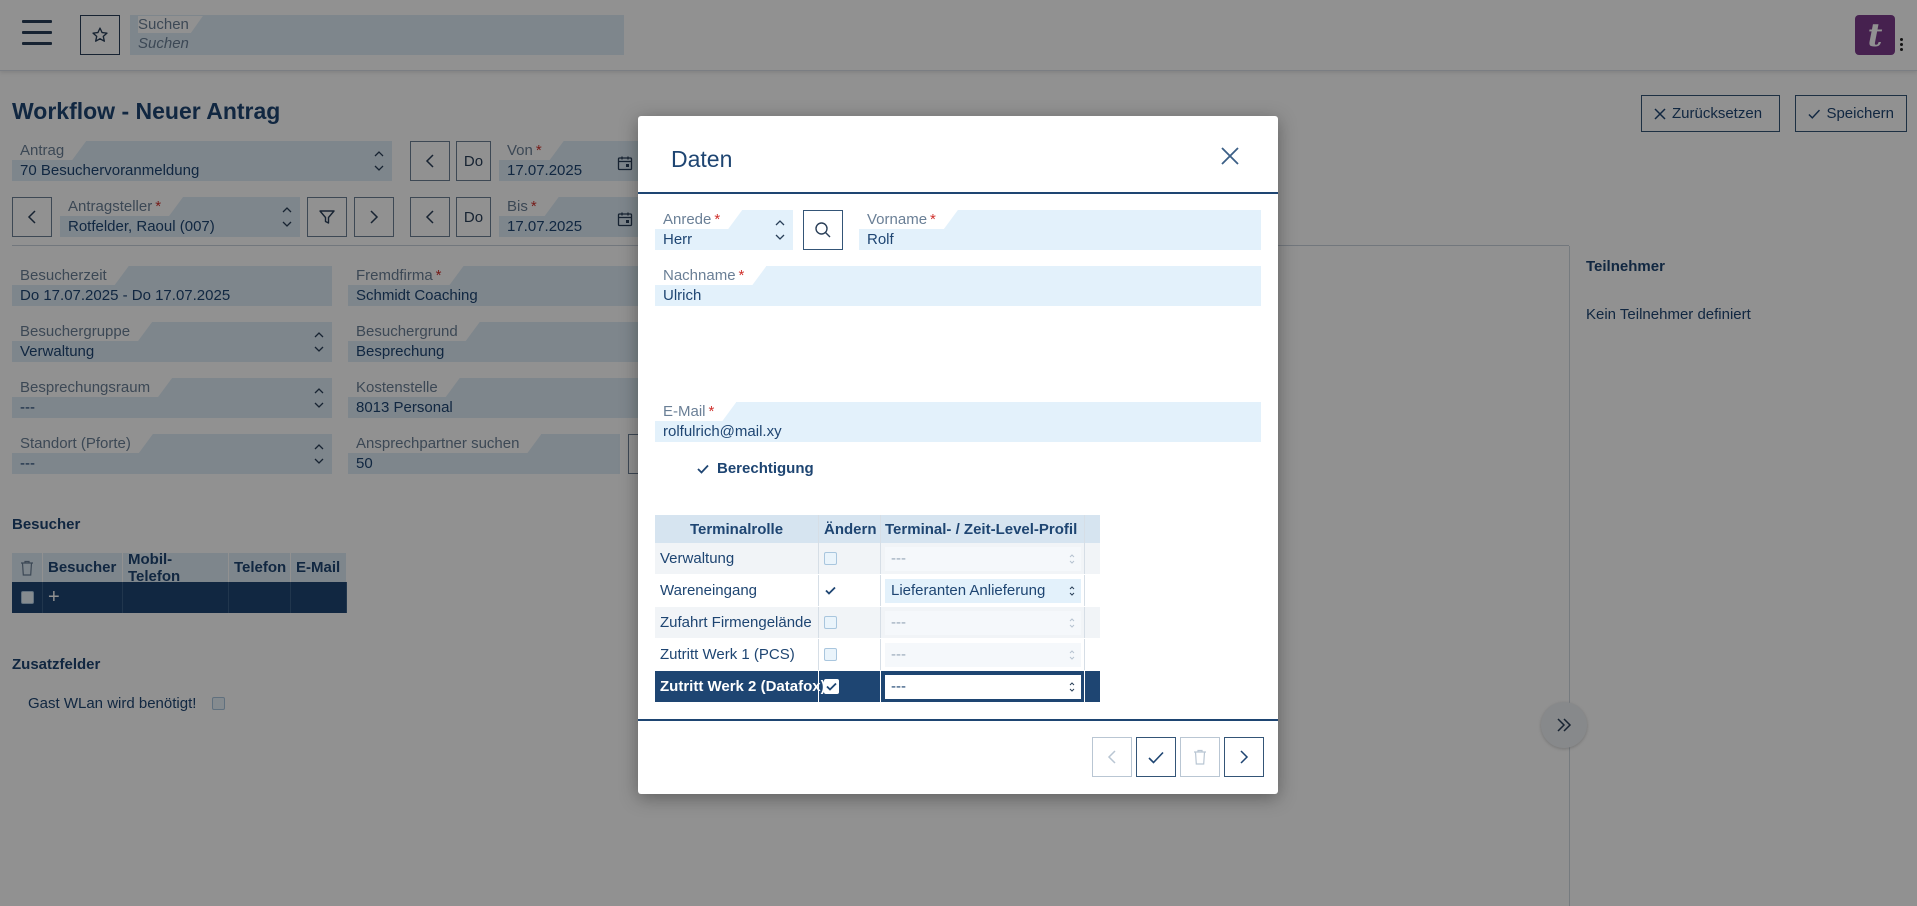 The width and height of the screenshot is (1917, 906). I want to click on email-label: E-Mail *, so click(695, 411).